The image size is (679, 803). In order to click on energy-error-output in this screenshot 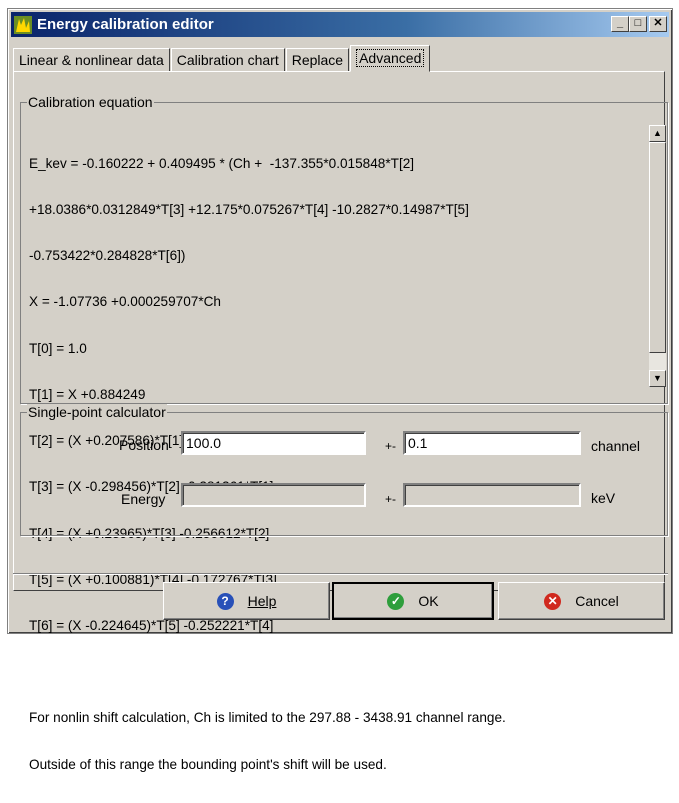, I will do `click(492, 495)`.